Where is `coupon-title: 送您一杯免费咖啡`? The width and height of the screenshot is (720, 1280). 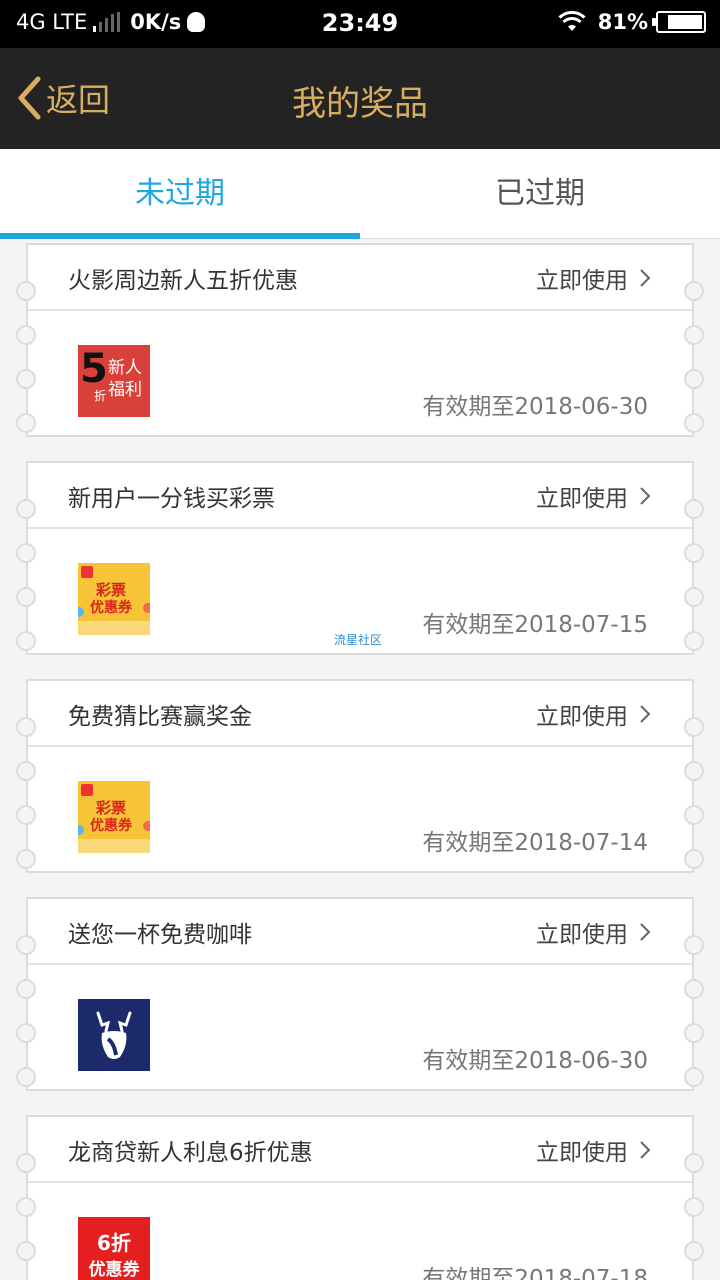 coupon-title: 送您一杯免费咖啡 is located at coordinates (160, 935).